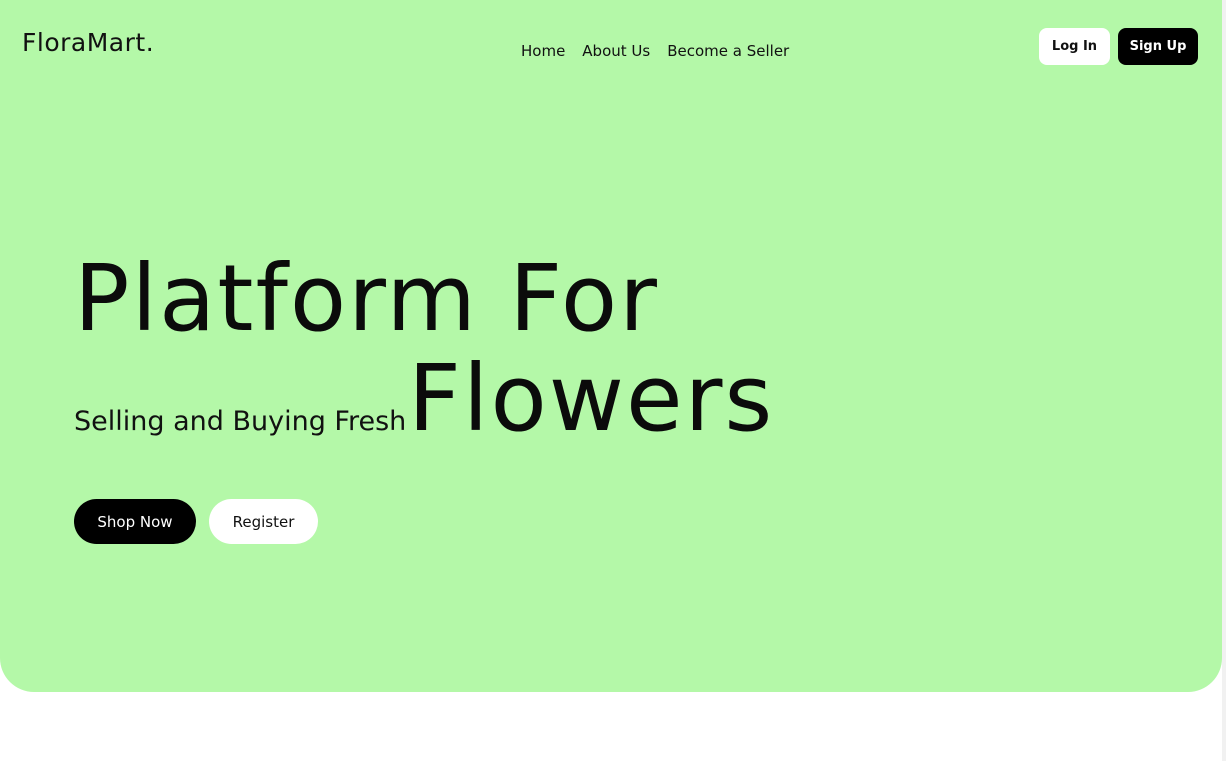 Image resolution: width=1226 pixels, height=761 pixels. Describe the element at coordinates (655, 51) in the screenshot. I see `main-nav: Home About Us Become a Seller` at that location.